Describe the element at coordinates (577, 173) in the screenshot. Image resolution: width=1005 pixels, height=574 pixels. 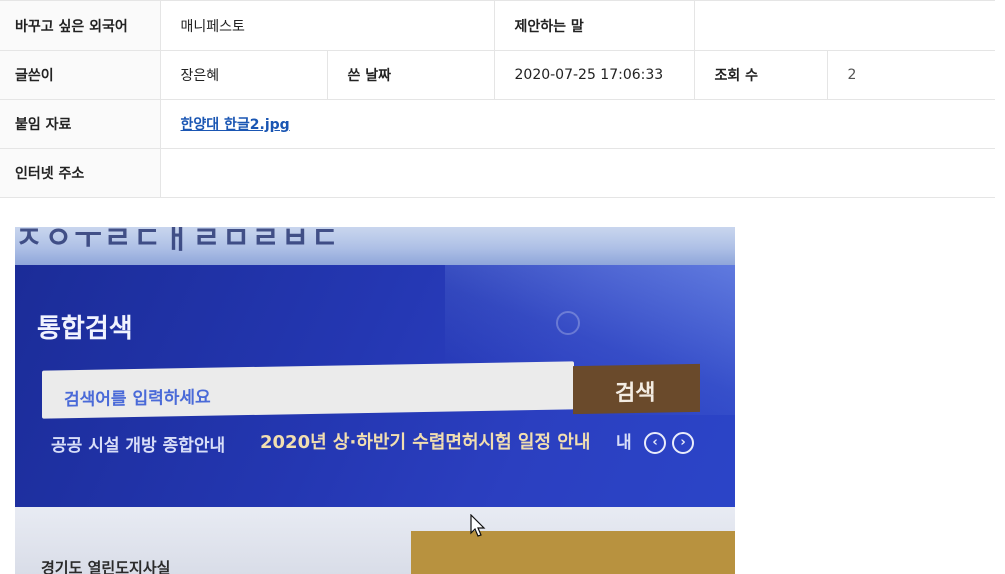
I see `url-value` at that location.